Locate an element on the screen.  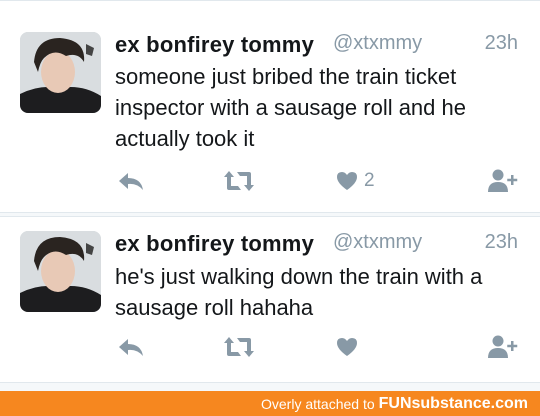
watermark-bar: Overly attached to FUNsubstance.com is located at coordinates (270, 403).